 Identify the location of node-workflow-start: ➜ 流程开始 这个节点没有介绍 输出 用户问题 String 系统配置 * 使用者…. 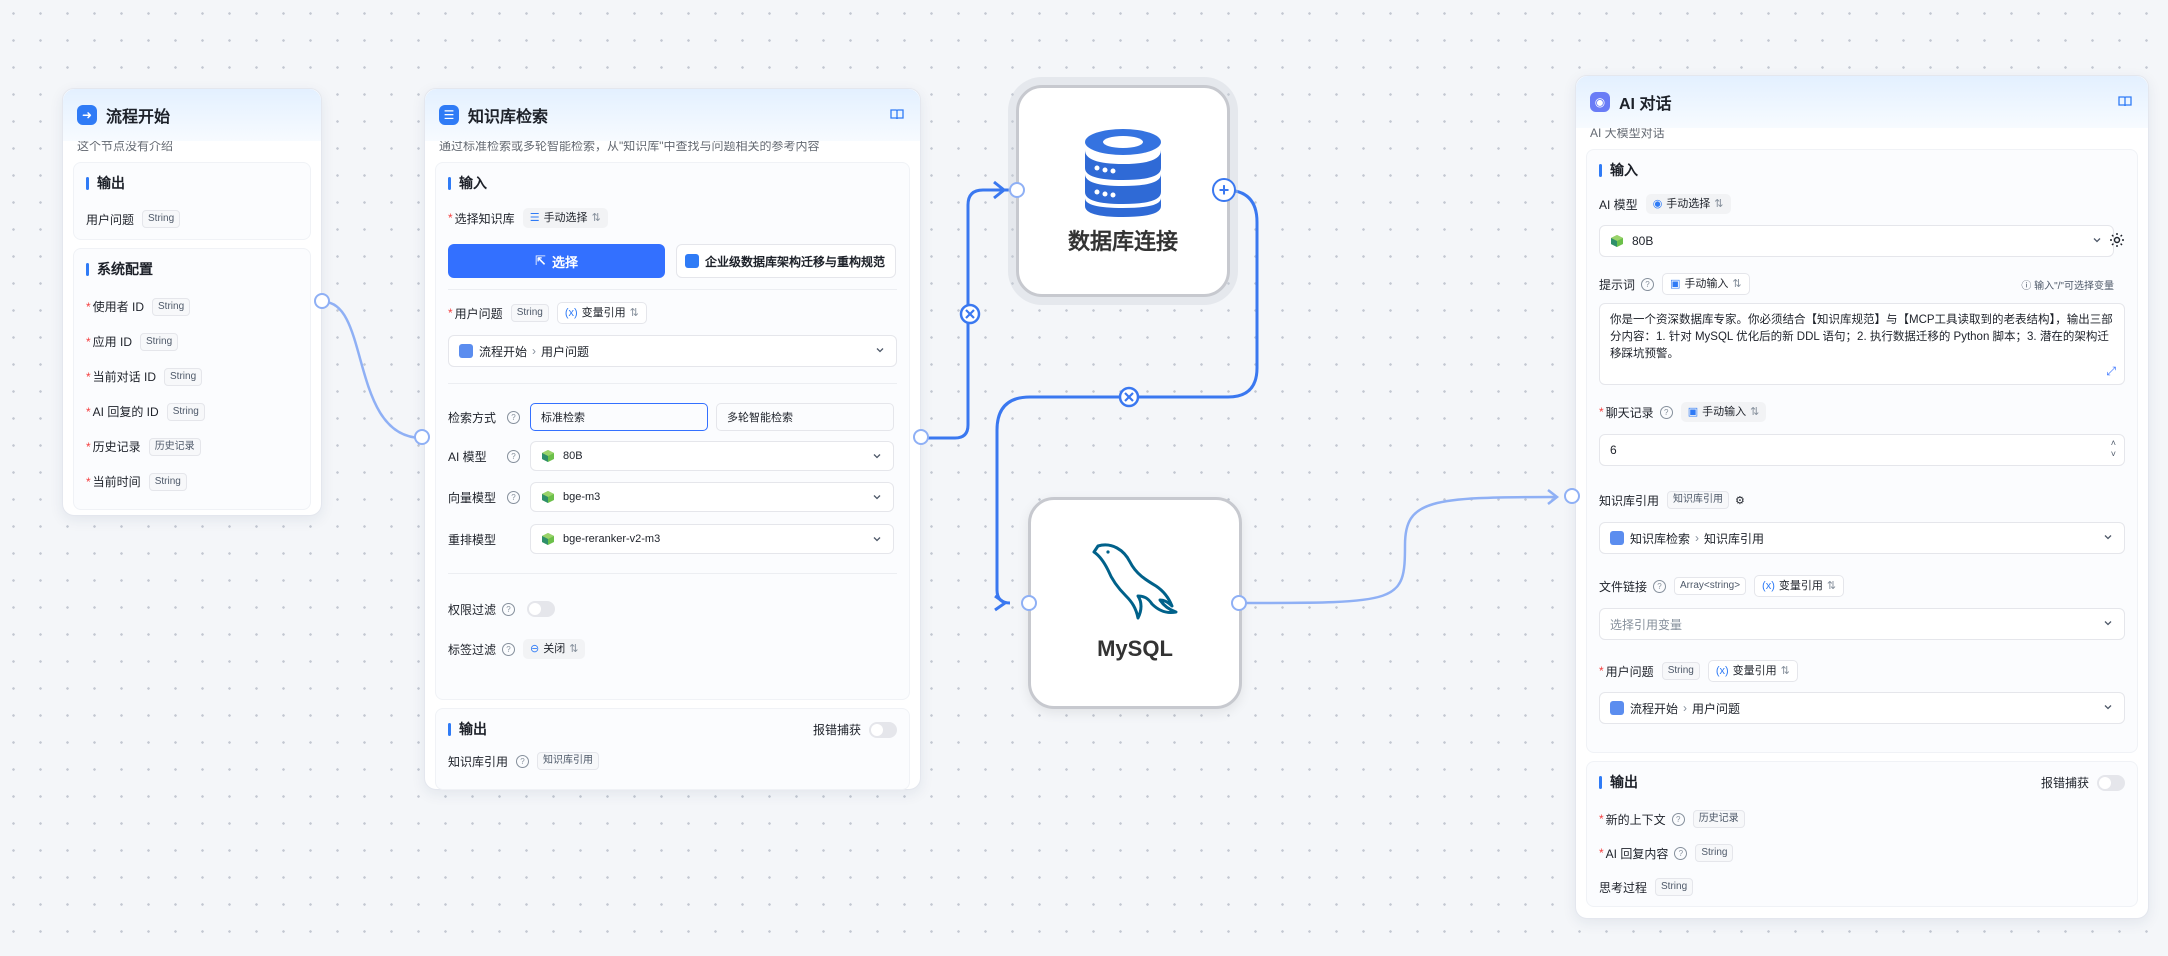
(192, 302).